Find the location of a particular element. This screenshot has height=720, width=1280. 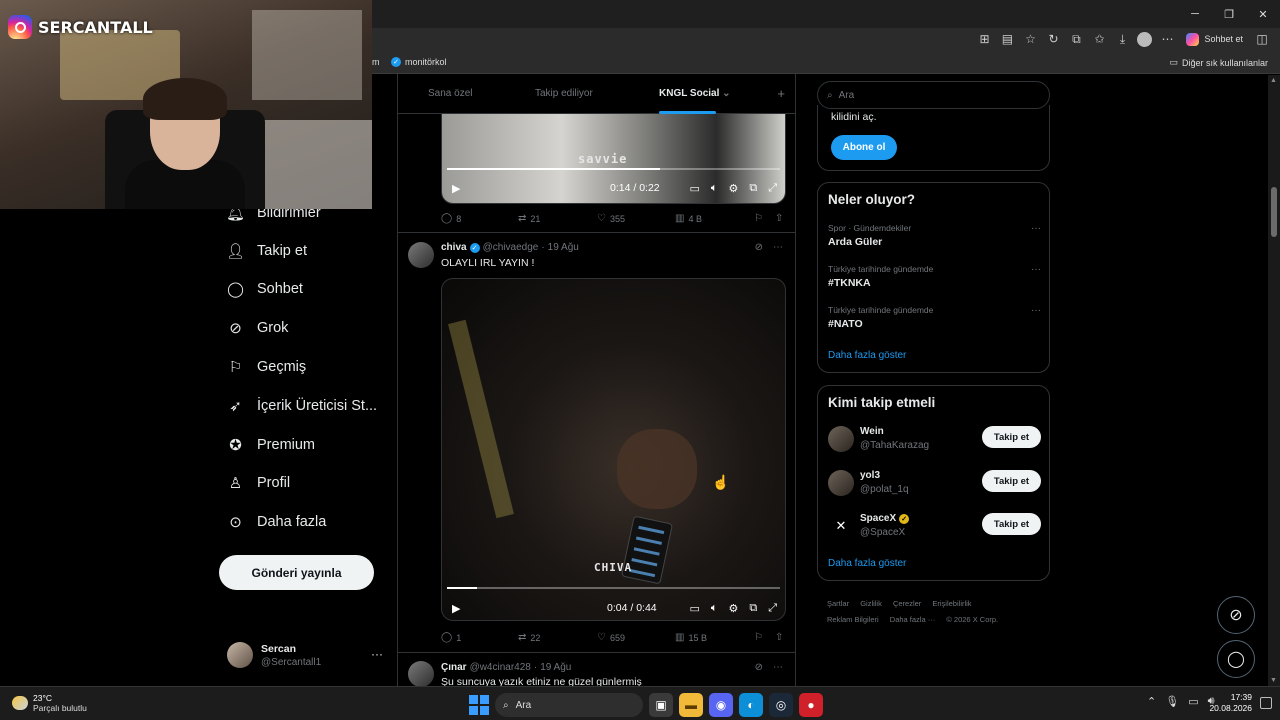

settings-icon: ⚙ is located at coordinates (733, 188).